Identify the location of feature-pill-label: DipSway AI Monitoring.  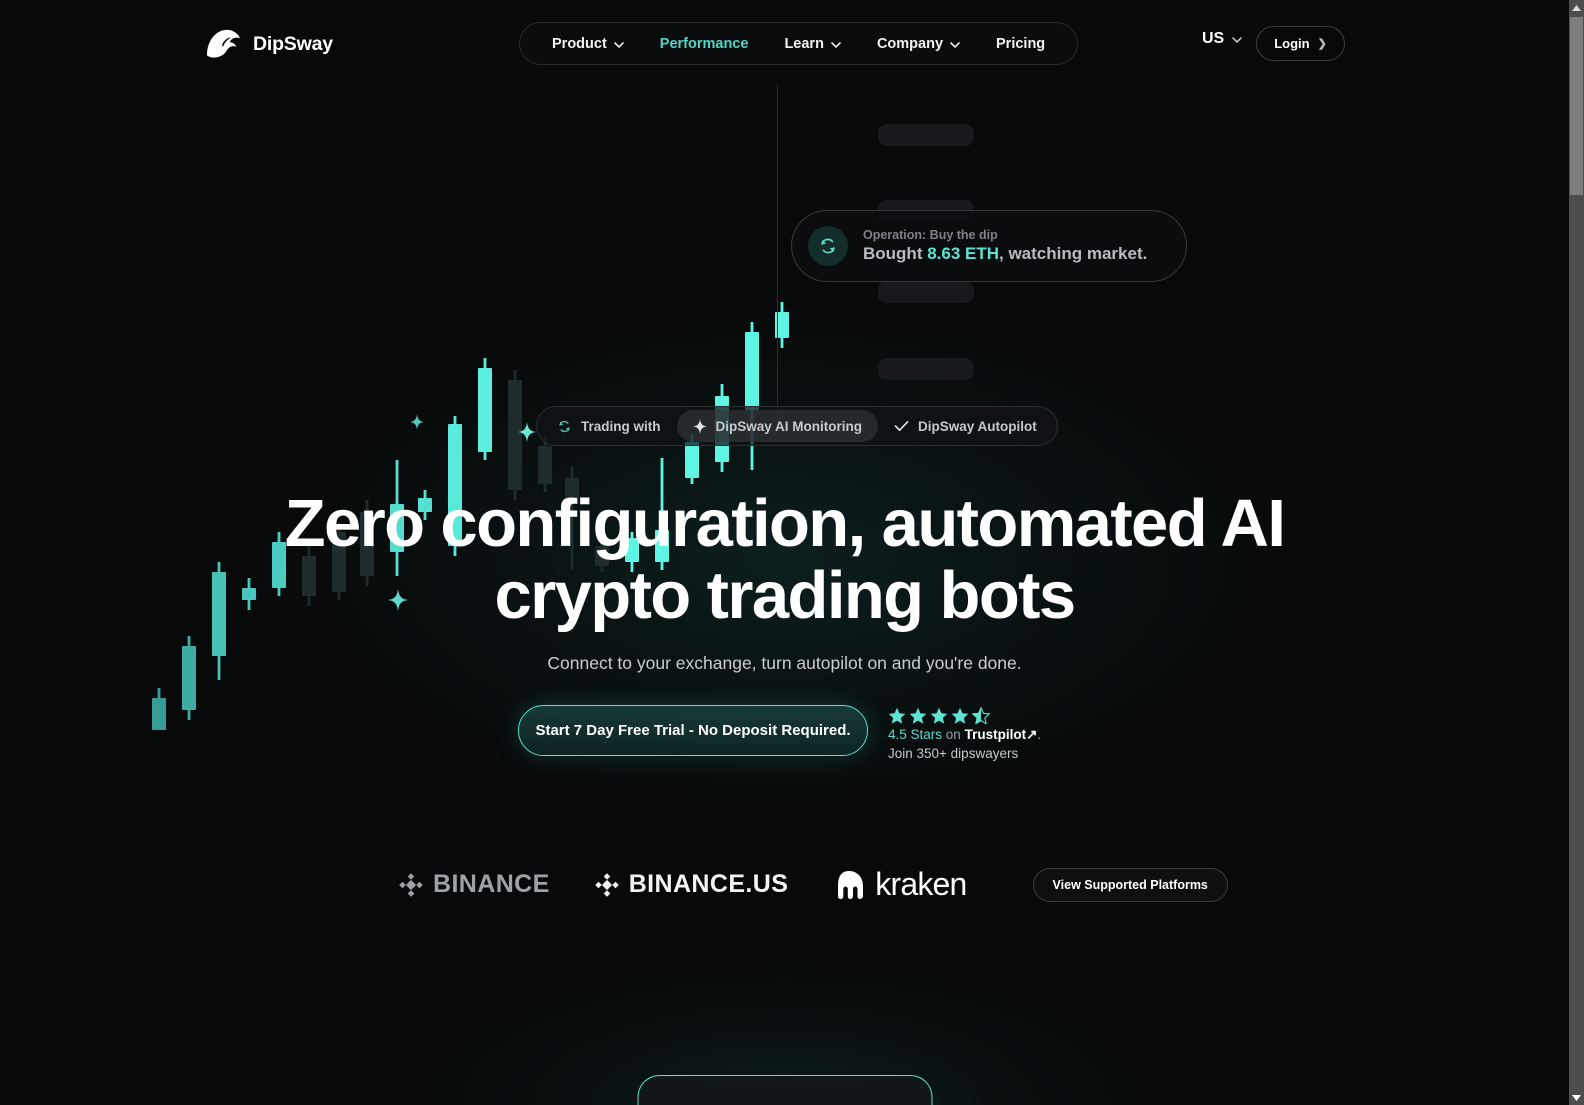
(789, 426).